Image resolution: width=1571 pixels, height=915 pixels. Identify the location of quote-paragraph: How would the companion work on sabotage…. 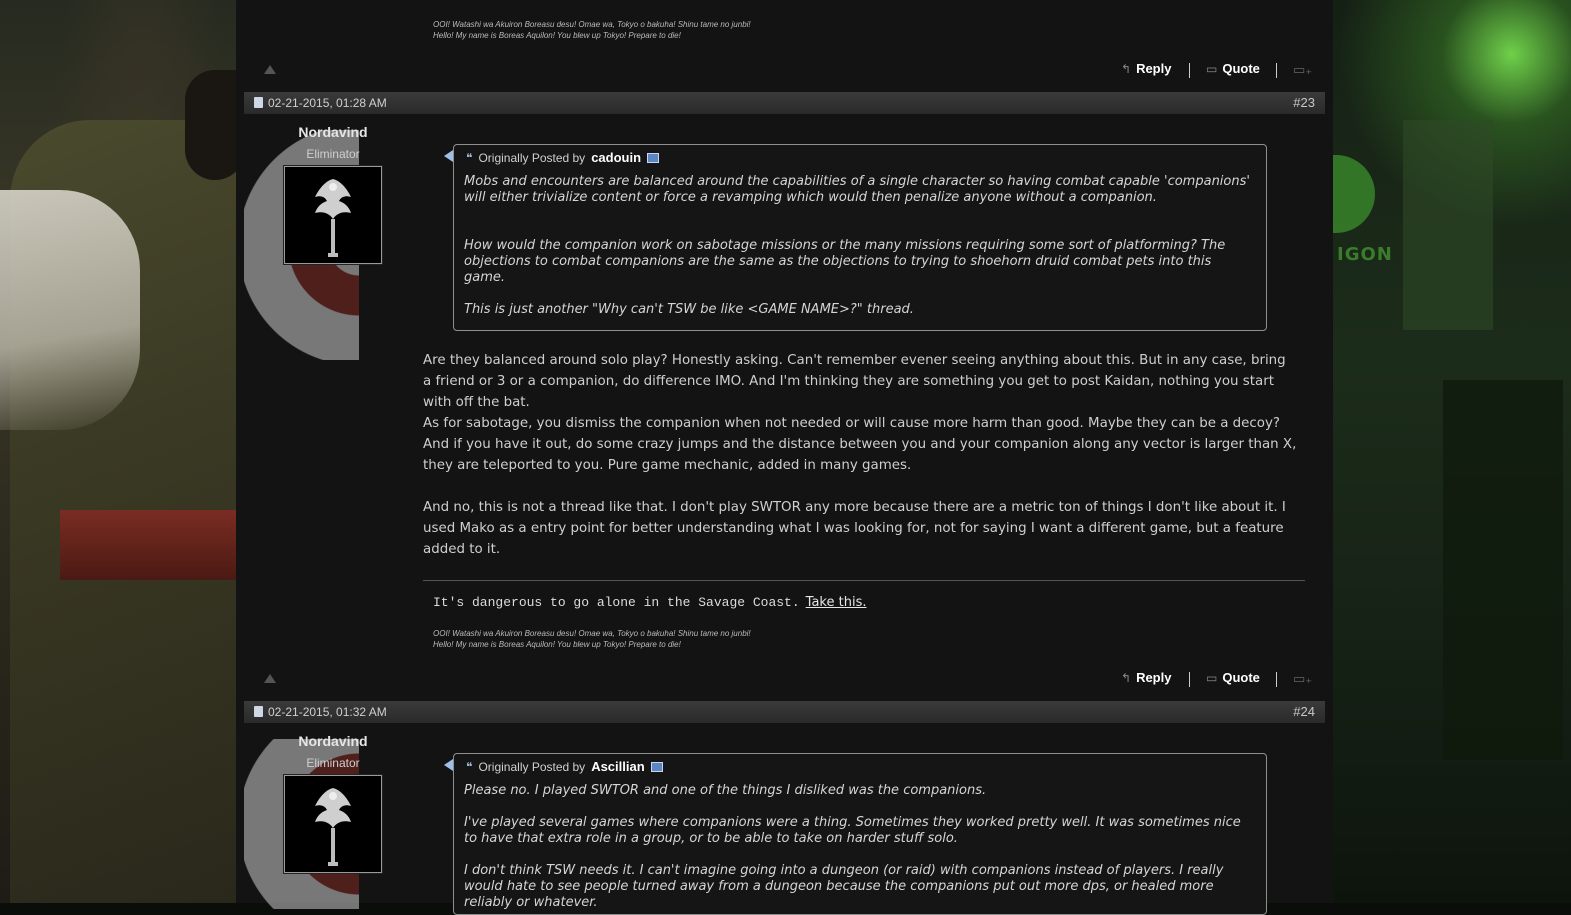
(845, 261).